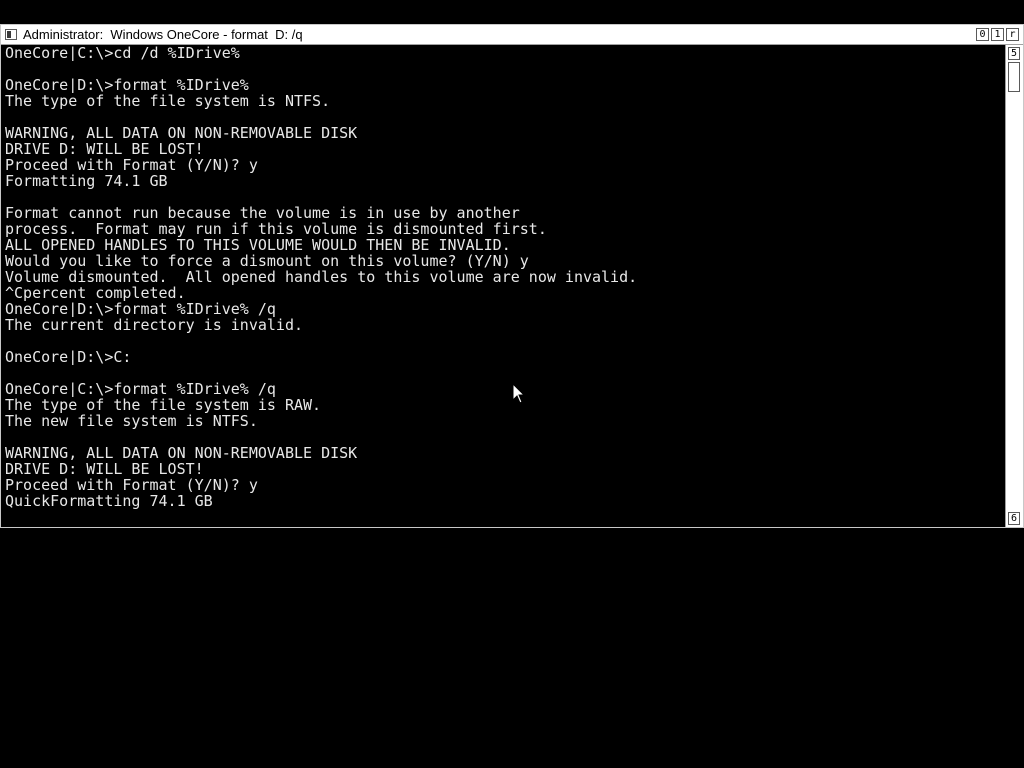 The height and width of the screenshot is (768, 1024). What do you see at coordinates (982, 34) in the screenshot?
I see `minimize-button: 0` at bounding box center [982, 34].